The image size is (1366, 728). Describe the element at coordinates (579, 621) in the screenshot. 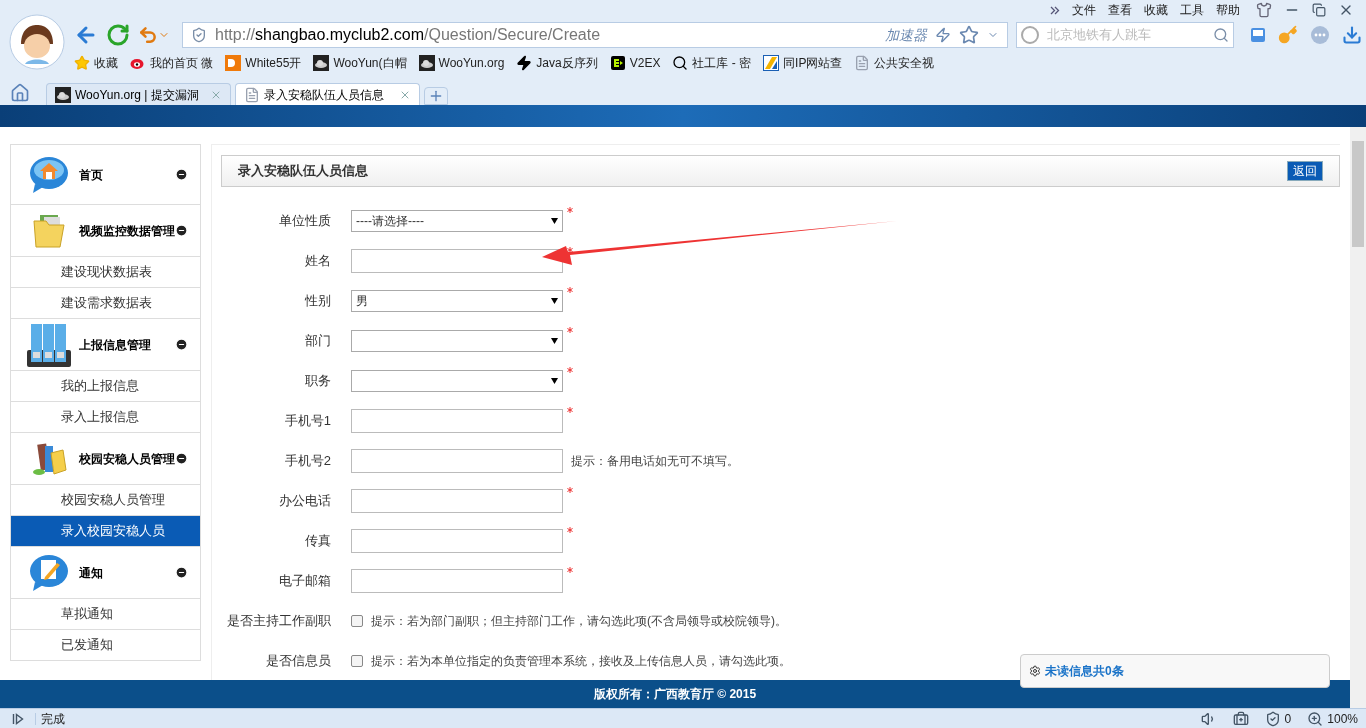

I see `hint-text: 提示：若为部门副职；但主持部门工作，请勾选此项(不含局领导或校院领导)。` at that location.